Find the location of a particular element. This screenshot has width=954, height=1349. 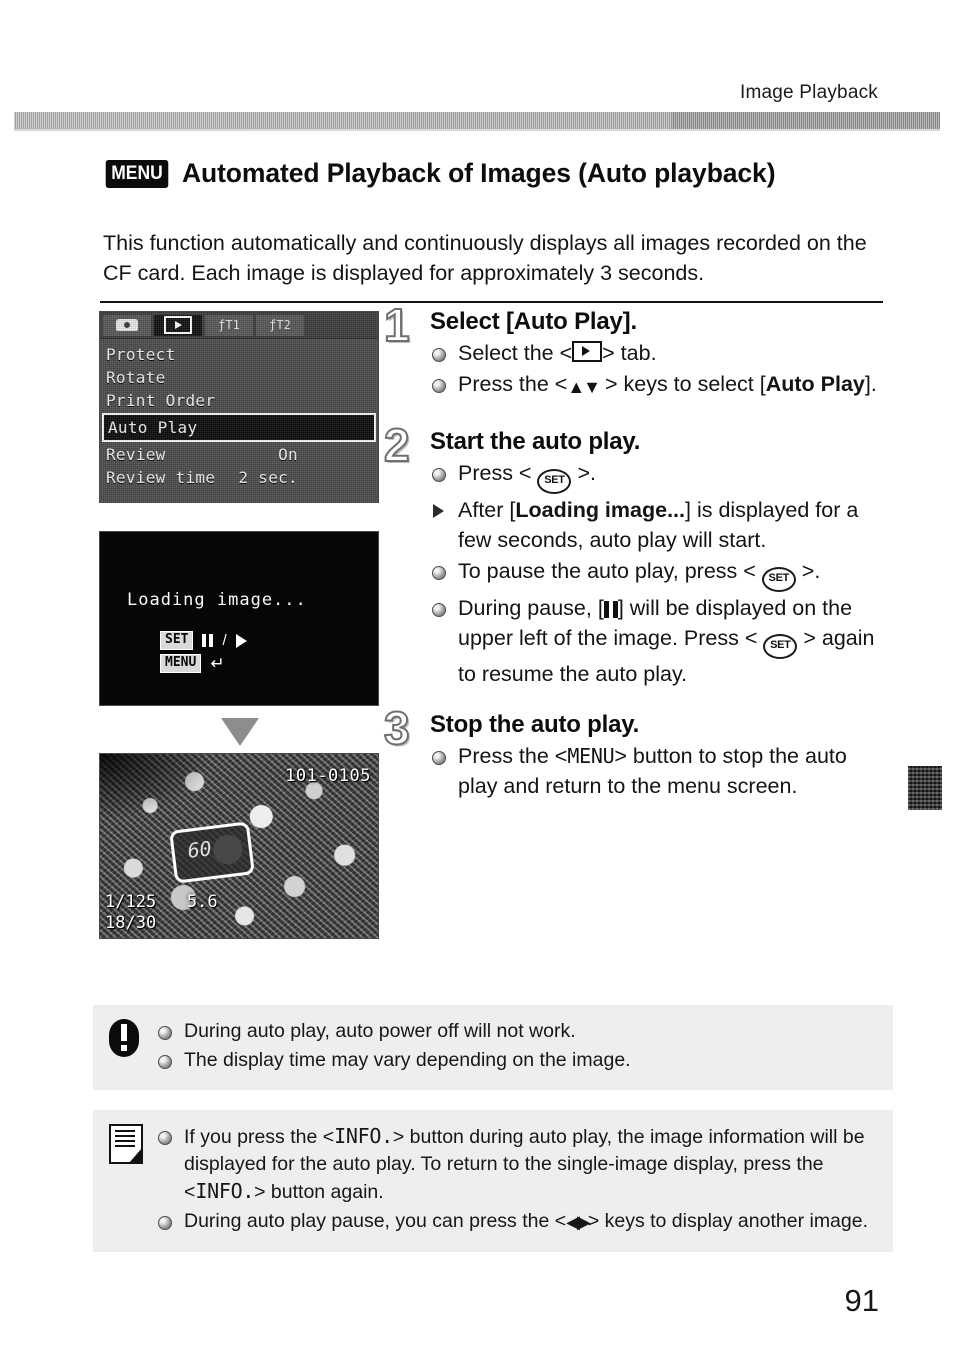

set-key-hint-row: SET / is located at coordinates (203, 640).